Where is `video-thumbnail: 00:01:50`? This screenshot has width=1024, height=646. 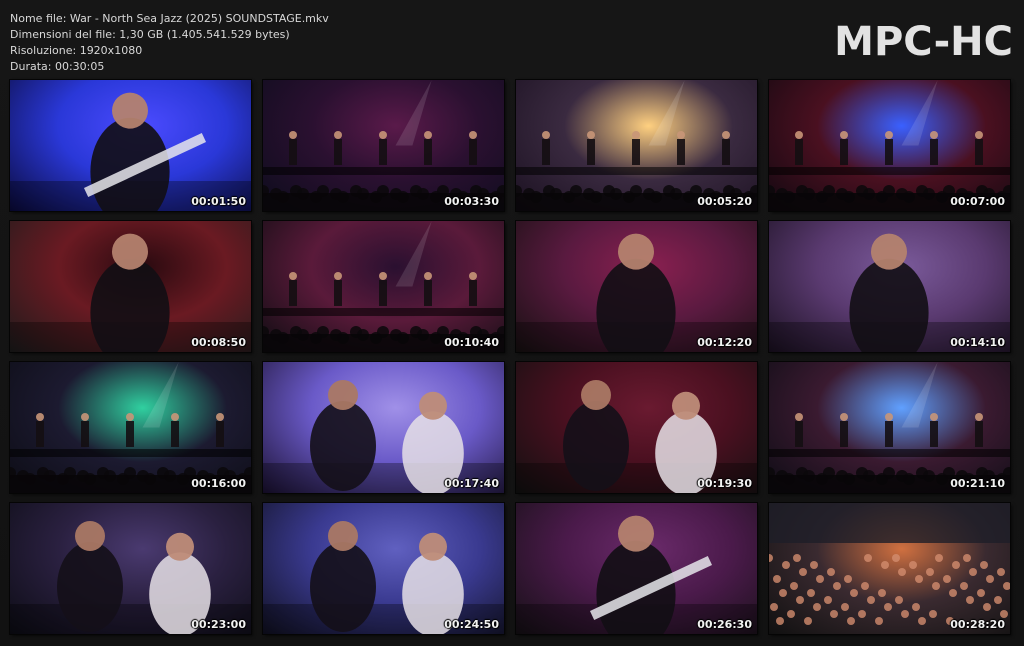 video-thumbnail: 00:01:50 is located at coordinates (130, 145).